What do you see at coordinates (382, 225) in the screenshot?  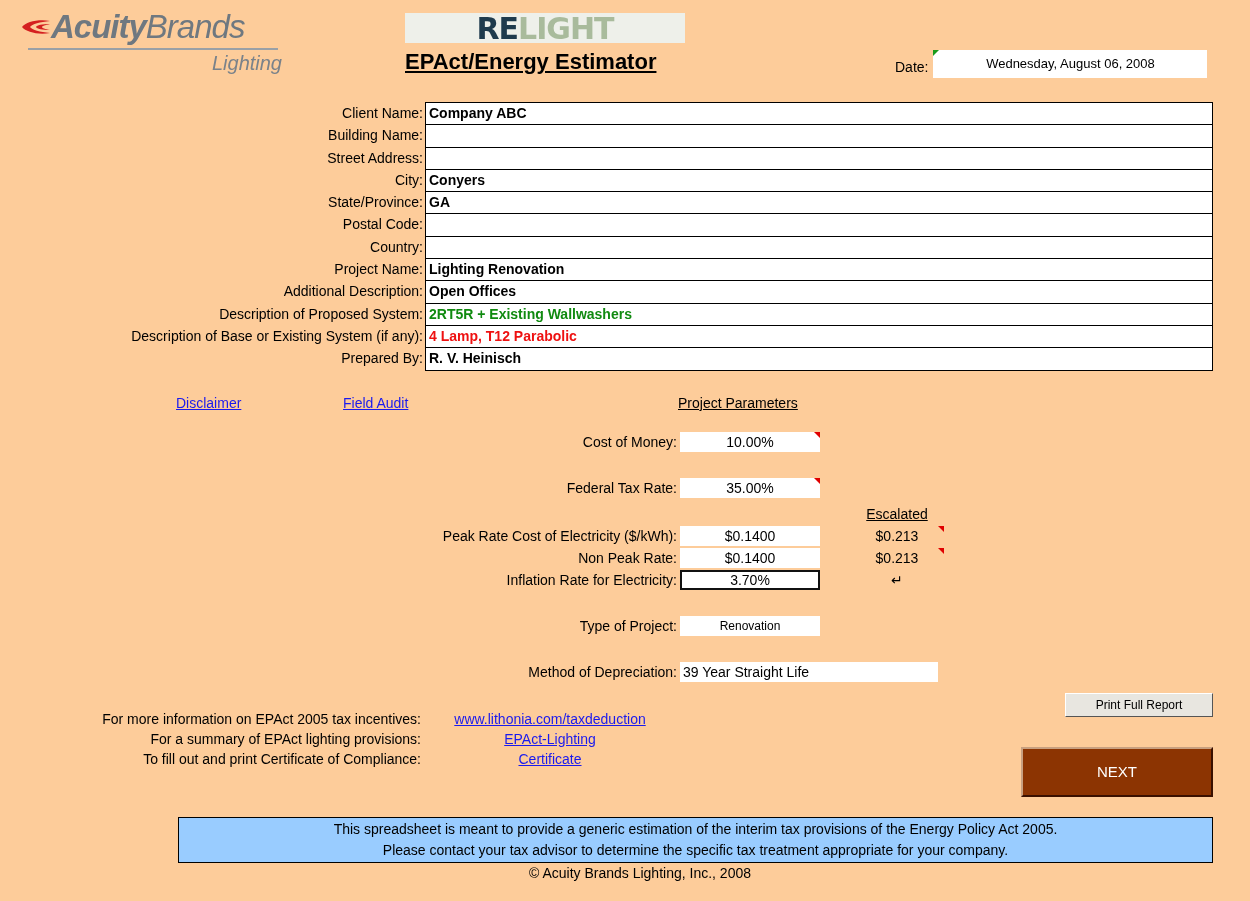 I see `field-label: Postal Code:` at bounding box center [382, 225].